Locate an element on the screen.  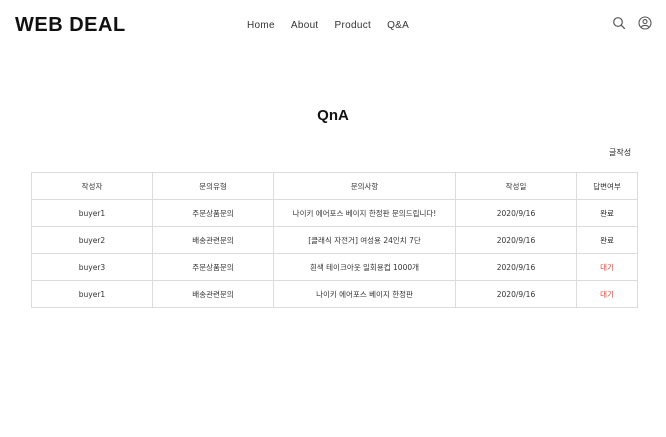
col-date: 작성일 is located at coordinates (516, 186).